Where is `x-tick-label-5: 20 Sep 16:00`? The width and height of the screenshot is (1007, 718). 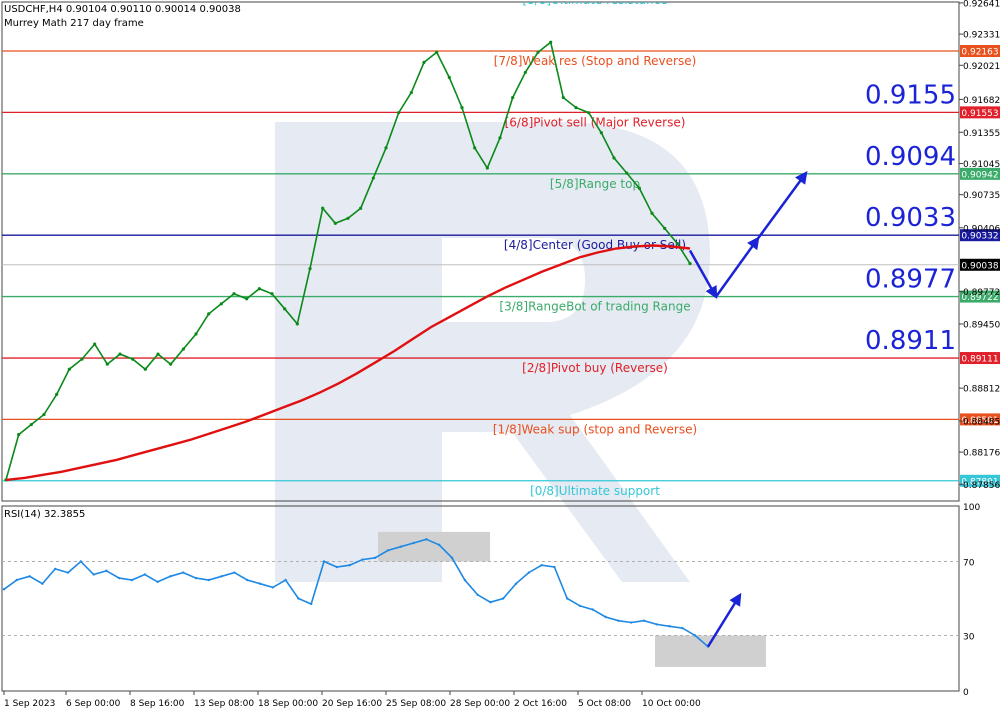 x-tick-label-5: 20 Sep 16:00 is located at coordinates (352, 704).